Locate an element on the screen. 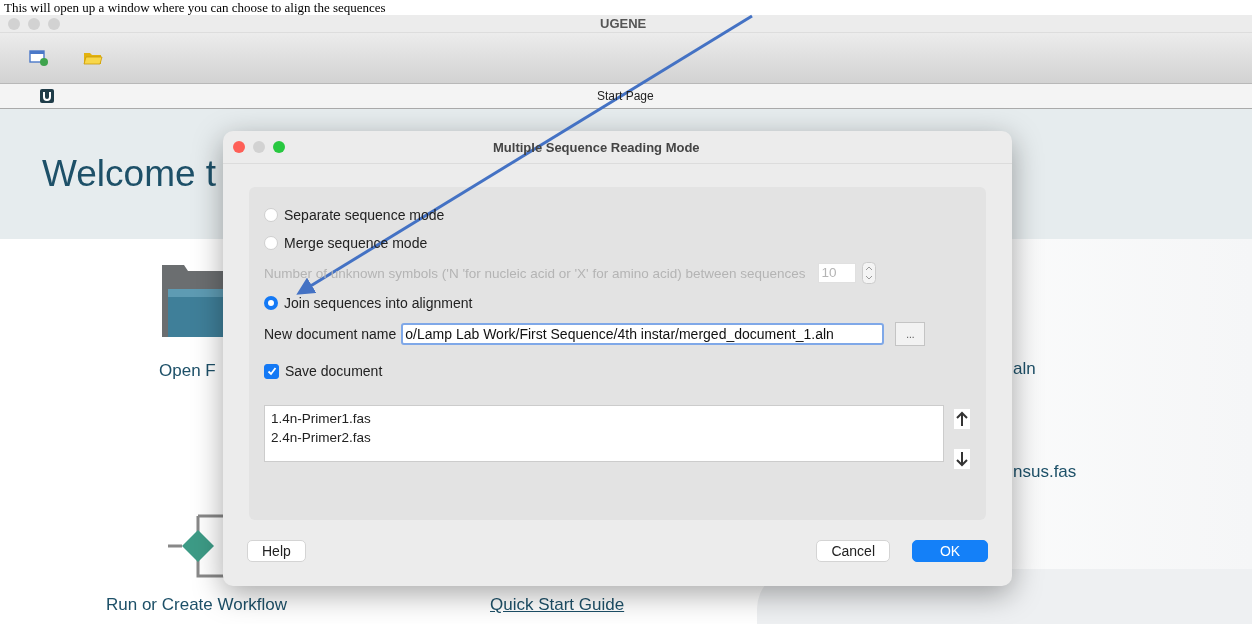 The image size is (1252, 624). move-up-icon is located at coordinates (962, 419).